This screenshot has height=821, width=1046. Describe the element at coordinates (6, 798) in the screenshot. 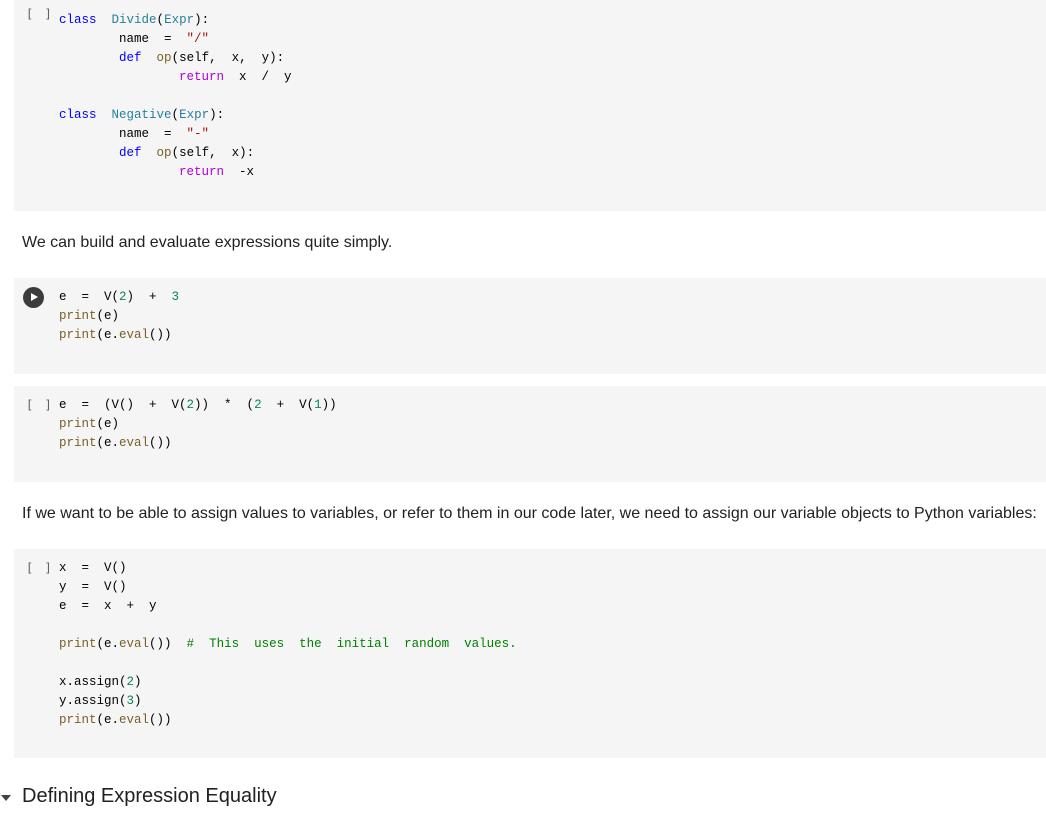

I see `caret-down-icon` at that location.